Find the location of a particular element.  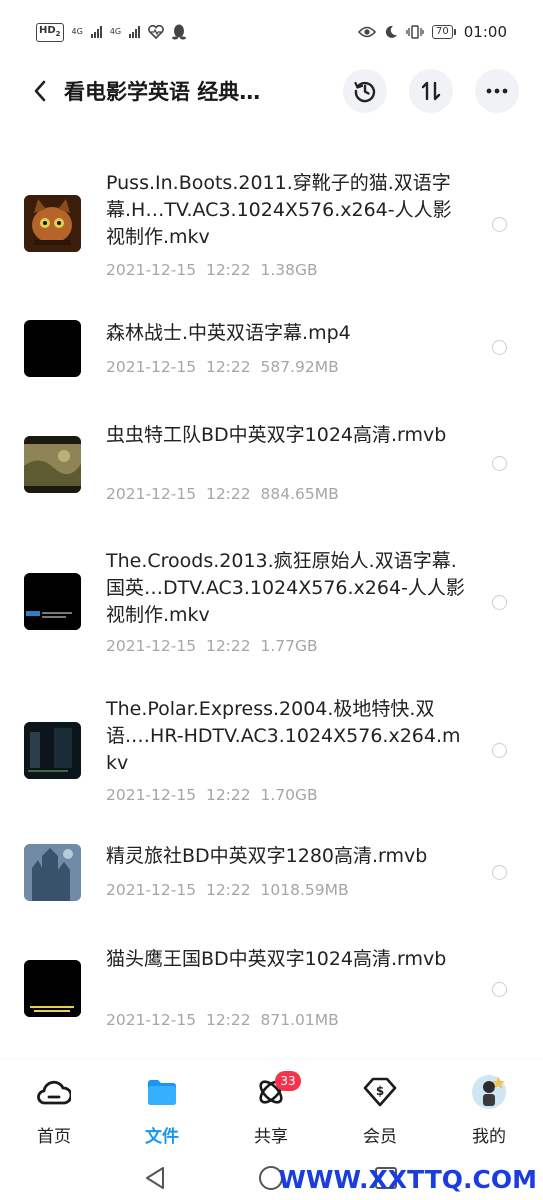

header-actions is located at coordinates (431, 91).